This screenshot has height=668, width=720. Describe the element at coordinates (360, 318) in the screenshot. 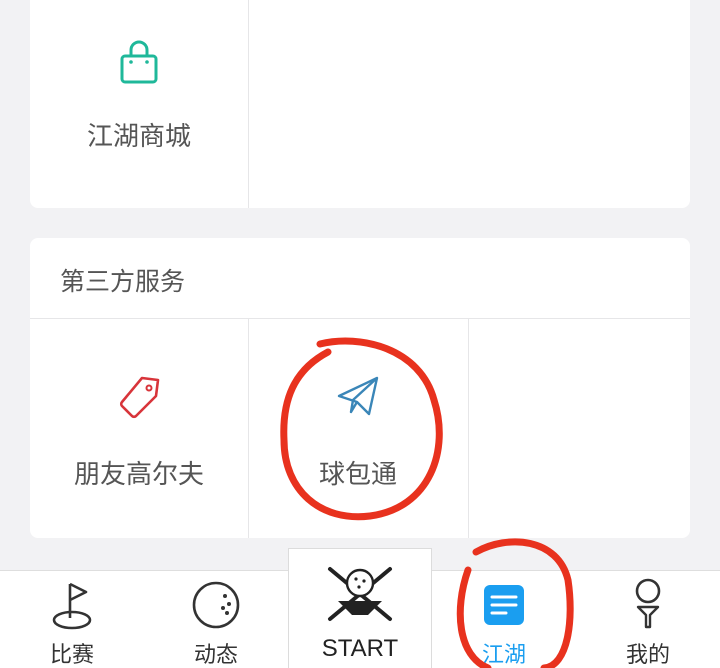

I see `section-divider` at that location.